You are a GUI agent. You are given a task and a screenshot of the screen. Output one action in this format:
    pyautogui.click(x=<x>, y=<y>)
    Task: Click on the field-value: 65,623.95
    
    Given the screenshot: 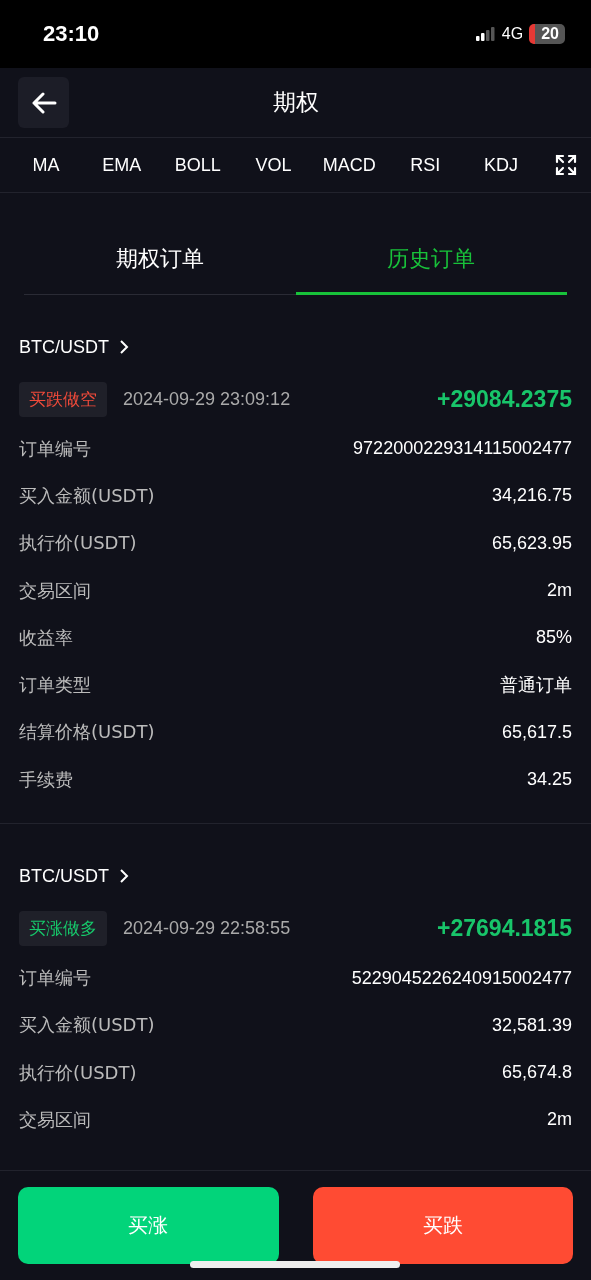 What is the action you would take?
    pyautogui.click(x=531, y=543)
    